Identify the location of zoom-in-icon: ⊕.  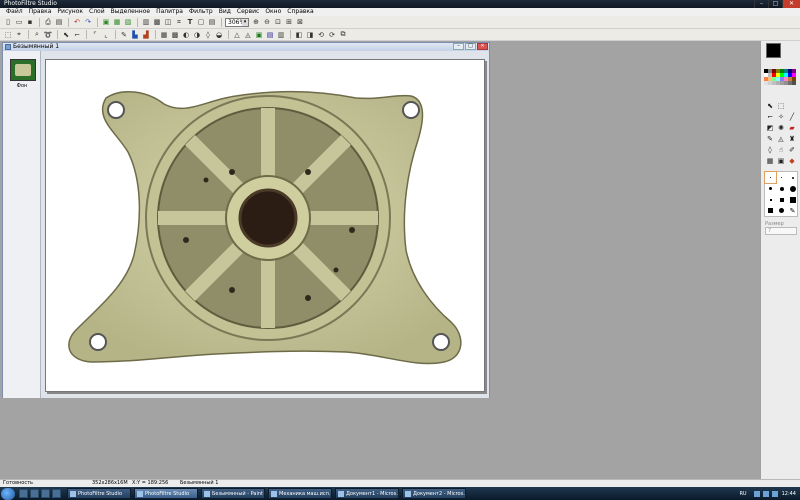
(256, 22).